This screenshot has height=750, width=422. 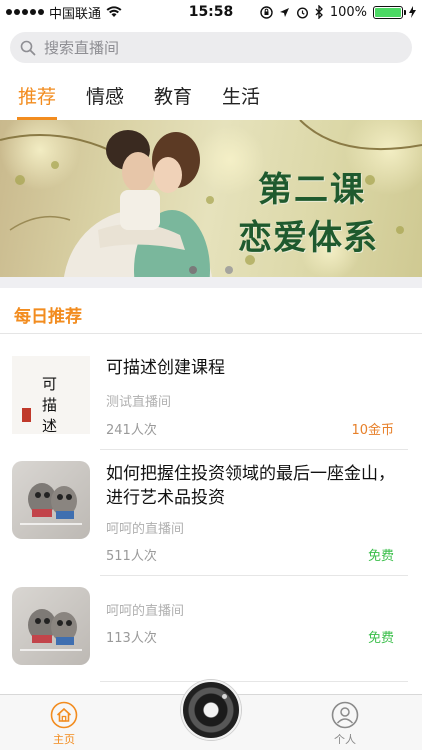 What do you see at coordinates (211, 100) in the screenshot?
I see `category-tabs: 推荐 情感 教育 生活` at bounding box center [211, 100].